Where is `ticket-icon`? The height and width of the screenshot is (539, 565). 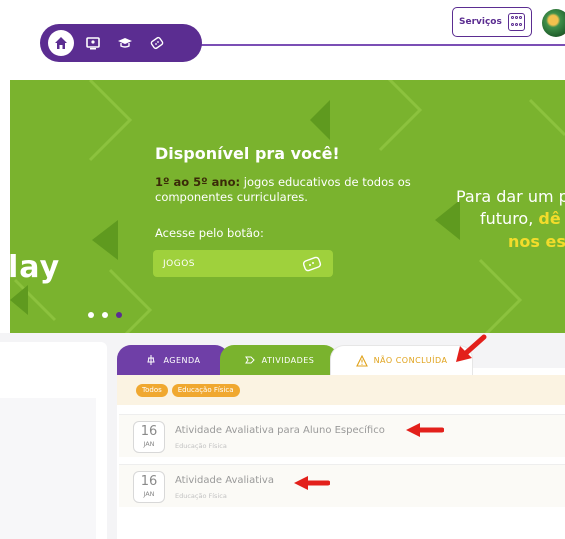 ticket-icon is located at coordinates (157, 43).